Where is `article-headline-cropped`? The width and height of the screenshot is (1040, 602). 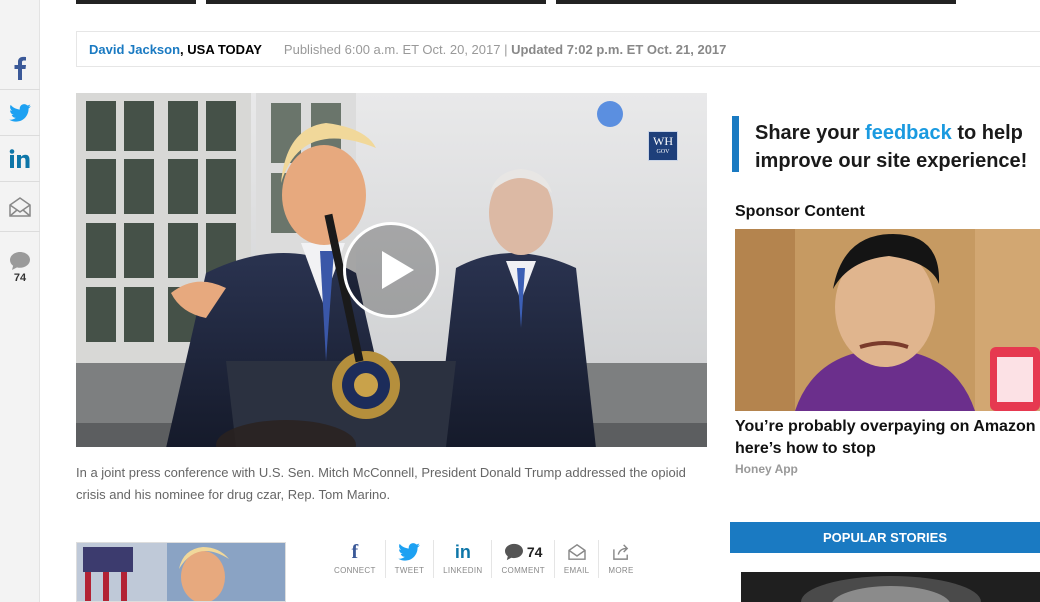 article-headline-cropped is located at coordinates (526, 3).